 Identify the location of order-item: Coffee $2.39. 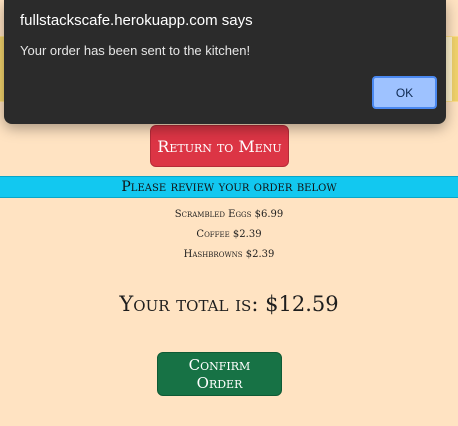
(229, 234).